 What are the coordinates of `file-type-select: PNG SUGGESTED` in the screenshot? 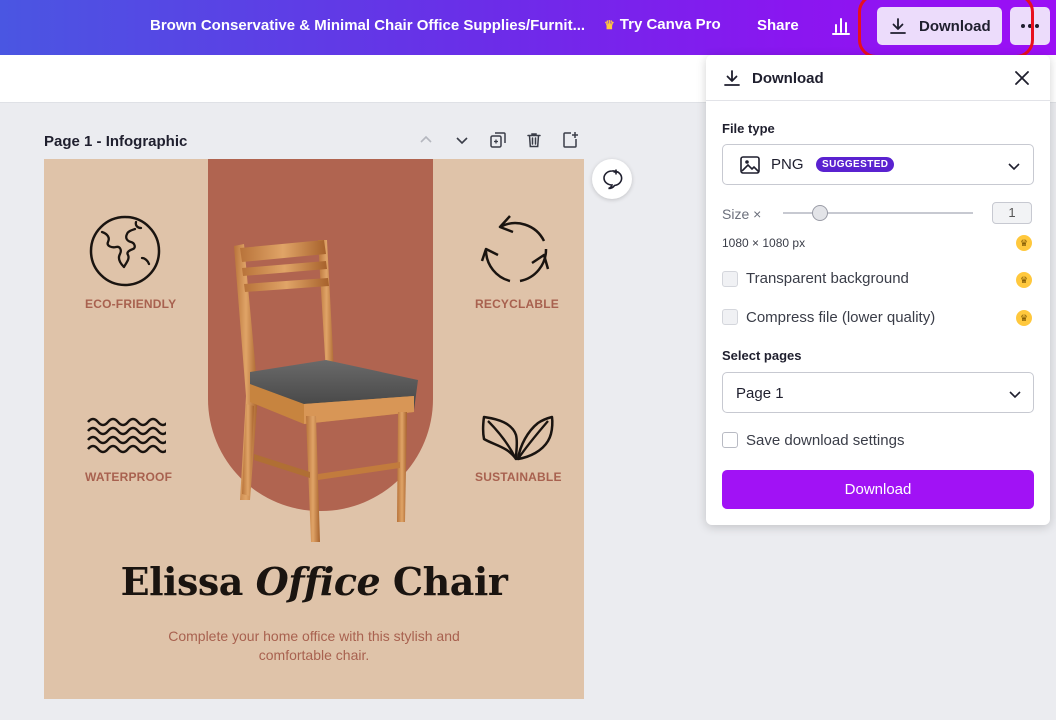 It's located at (878, 164).